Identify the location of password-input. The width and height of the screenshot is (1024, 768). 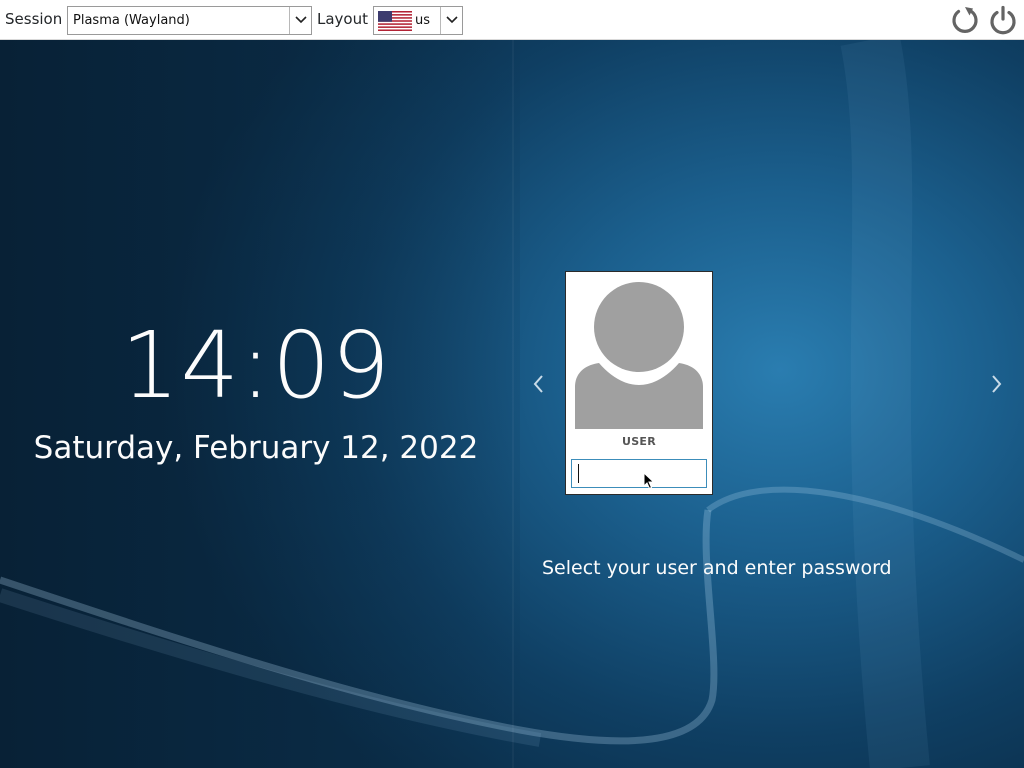
(639, 473).